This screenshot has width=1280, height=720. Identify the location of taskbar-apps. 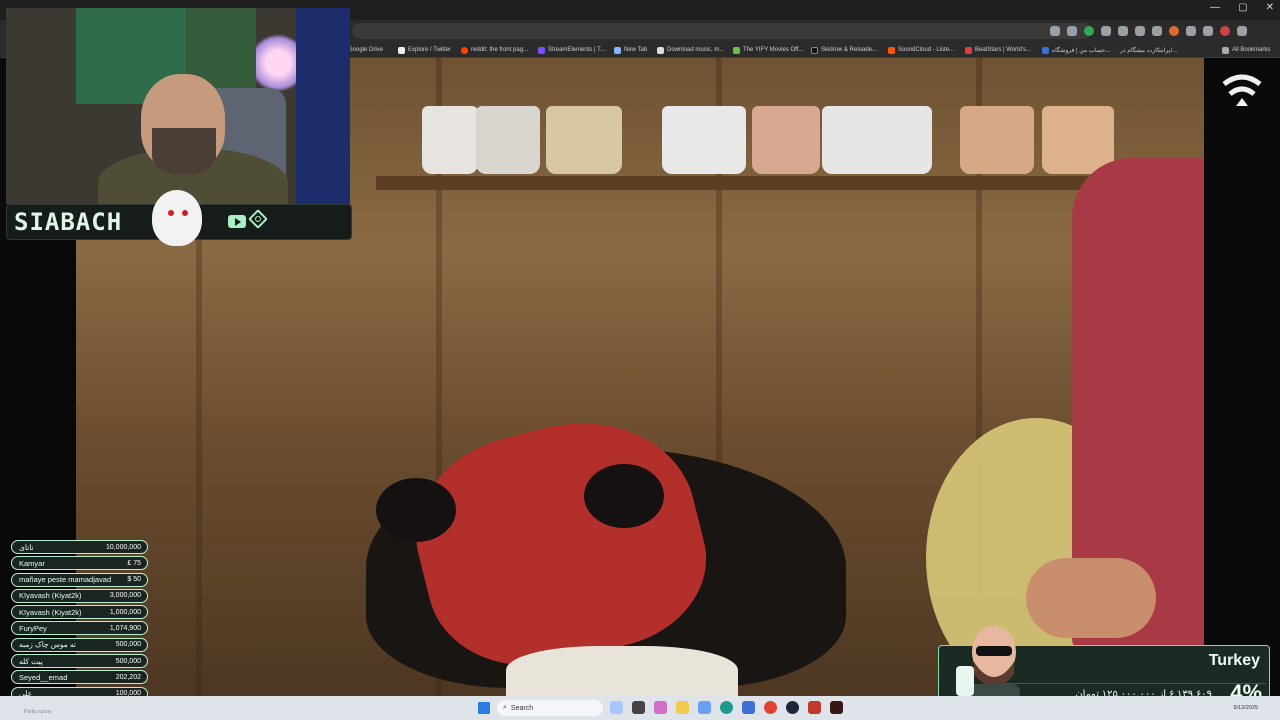
(726, 707).